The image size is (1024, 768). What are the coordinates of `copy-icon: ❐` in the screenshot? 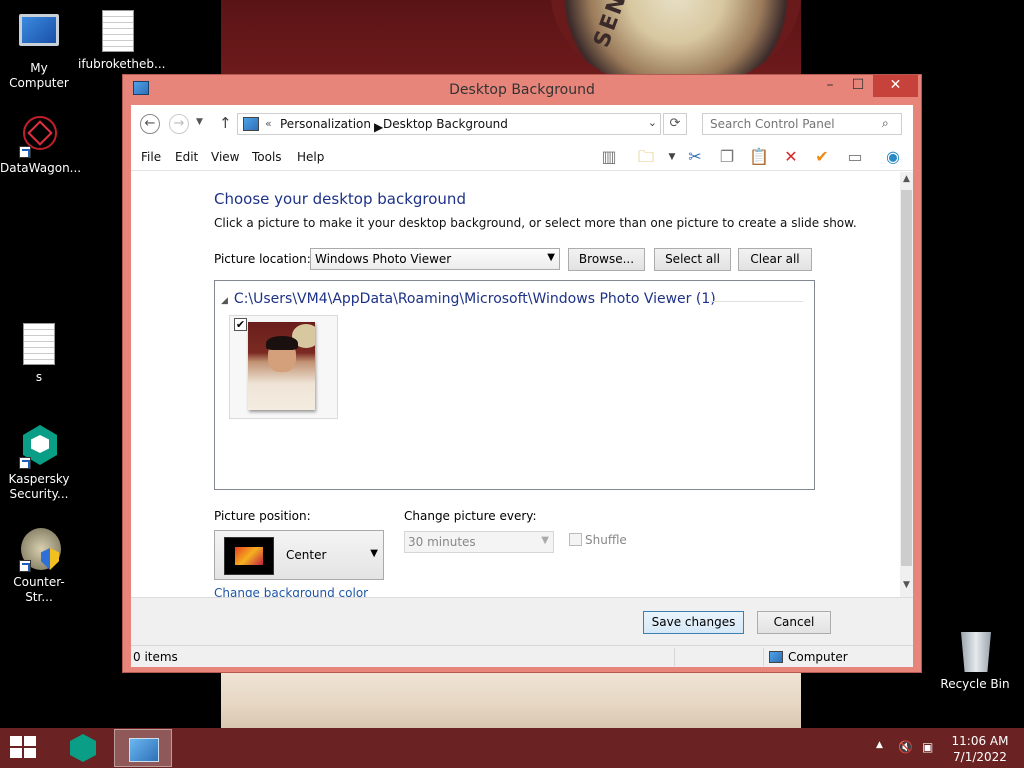 It's located at (727, 157).